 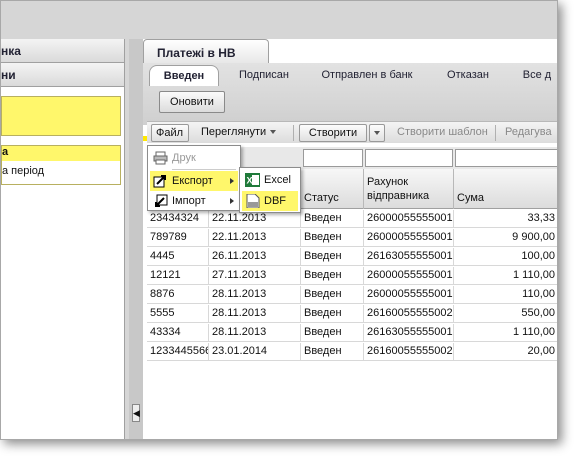 What do you see at coordinates (61, 153) in the screenshot?
I see `left-panel-item-2-title: а` at bounding box center [61, 153].